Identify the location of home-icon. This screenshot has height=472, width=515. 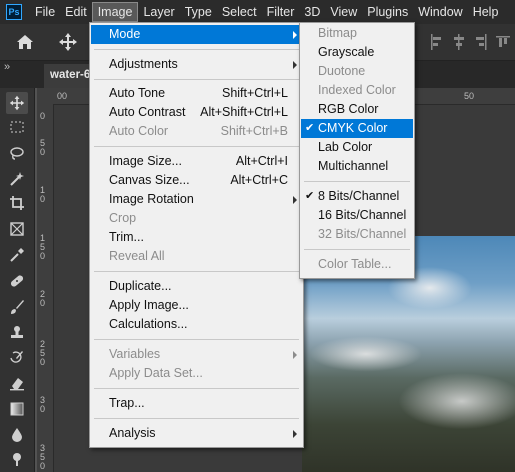
(25, 42).